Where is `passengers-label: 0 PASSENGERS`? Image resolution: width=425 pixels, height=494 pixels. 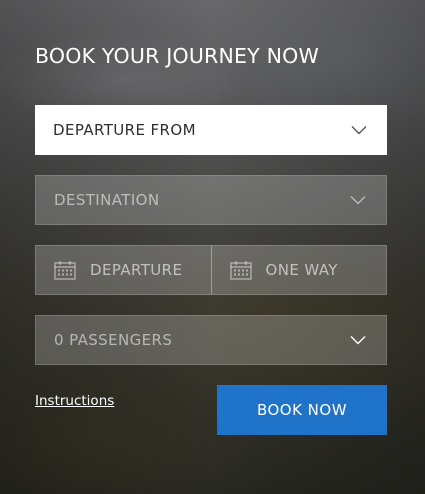
passengers-label: 0 PASSENGERS is located at coordinates (113, 340).